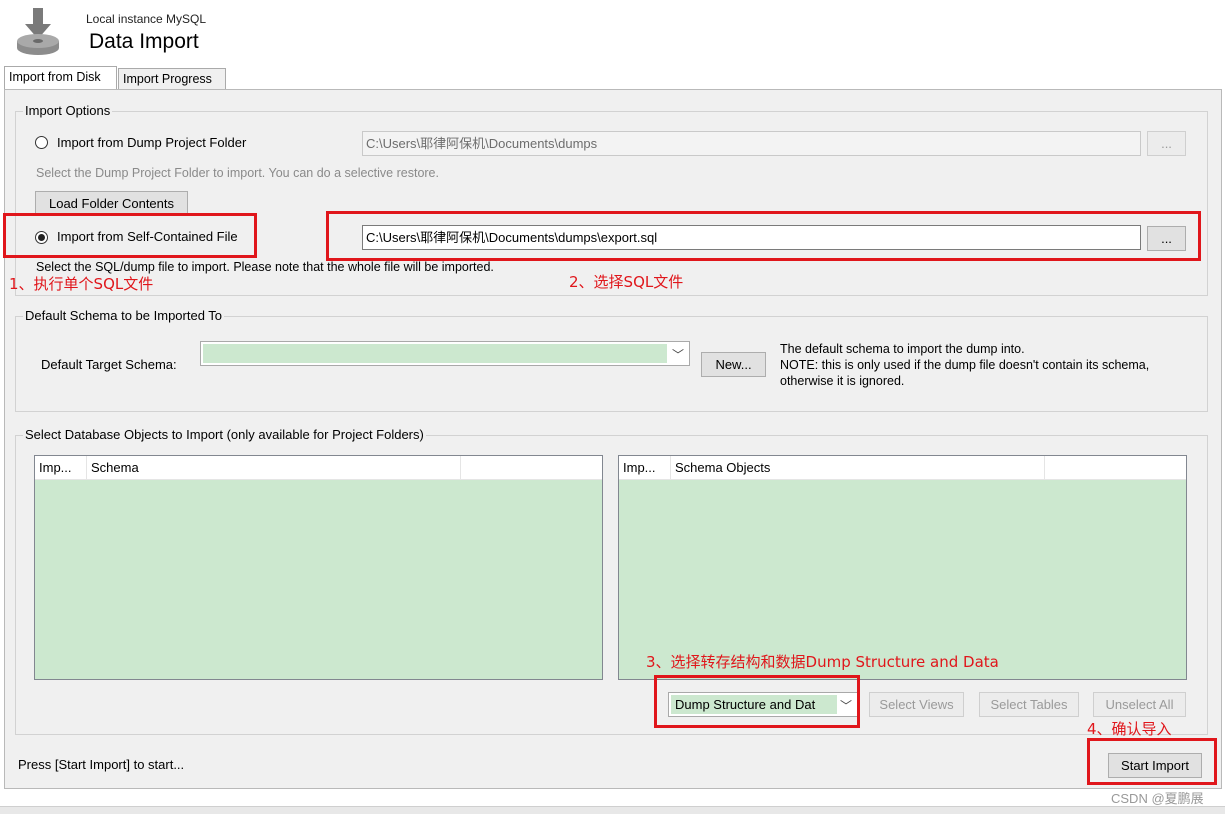  Describe the element at coordinates (41, 142) in the screenshot. I see `dump-folder-radio` at that location.